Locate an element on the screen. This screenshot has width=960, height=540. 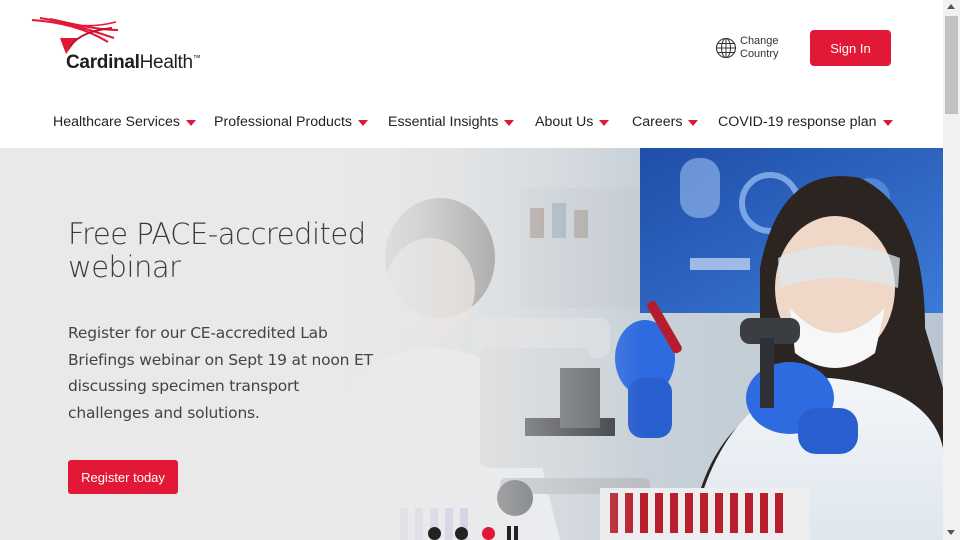
nav-item-label: About Us is located at coordinates (564, 122).